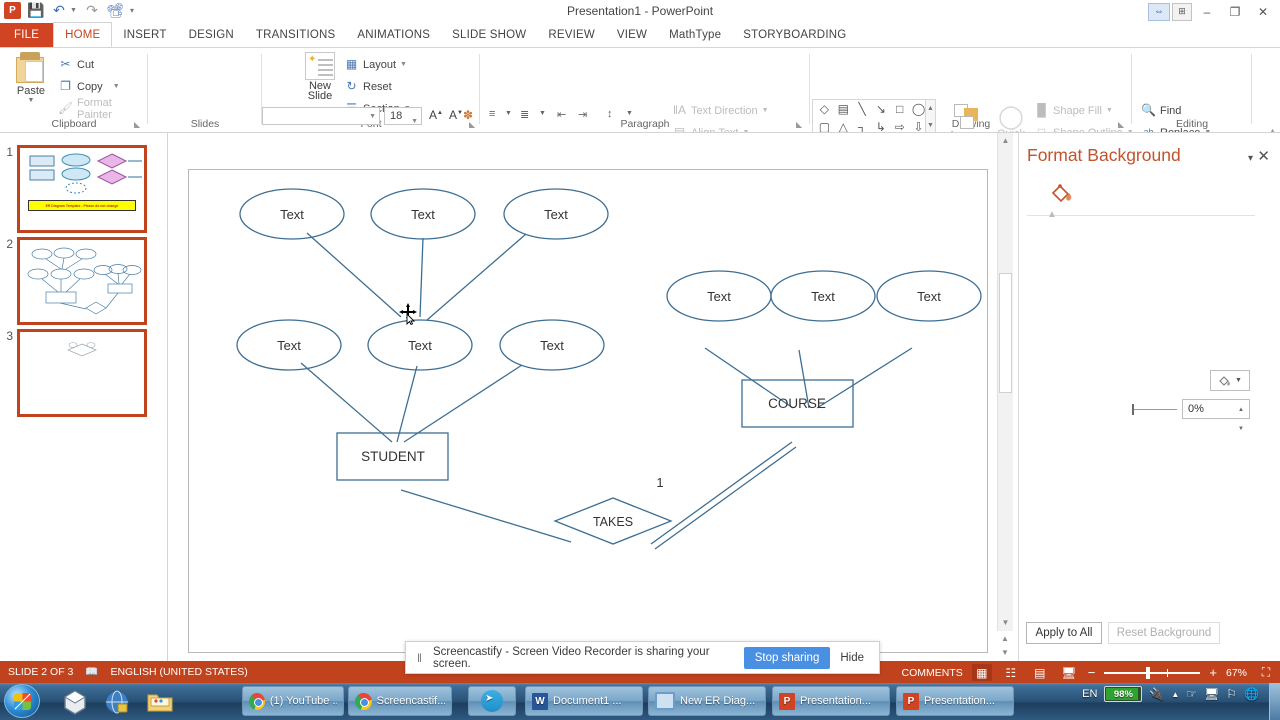 The image size is (1280, 720). Describe the element at coordinates (1089, 694) in the screenshot. I see `language-bar: EN` at that location.